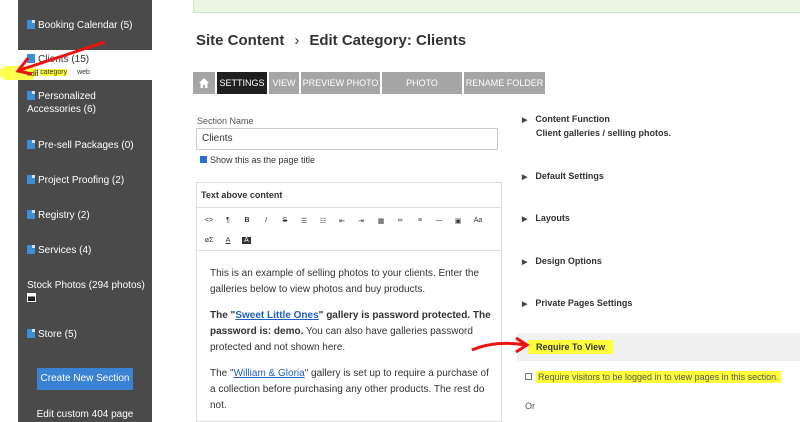 This screenshot has width=800, height=422. What do you see at coordinates (209, 240) in the screenshot?
I see `special-chars-icon: øΣ` at bounding box center [209, 240].